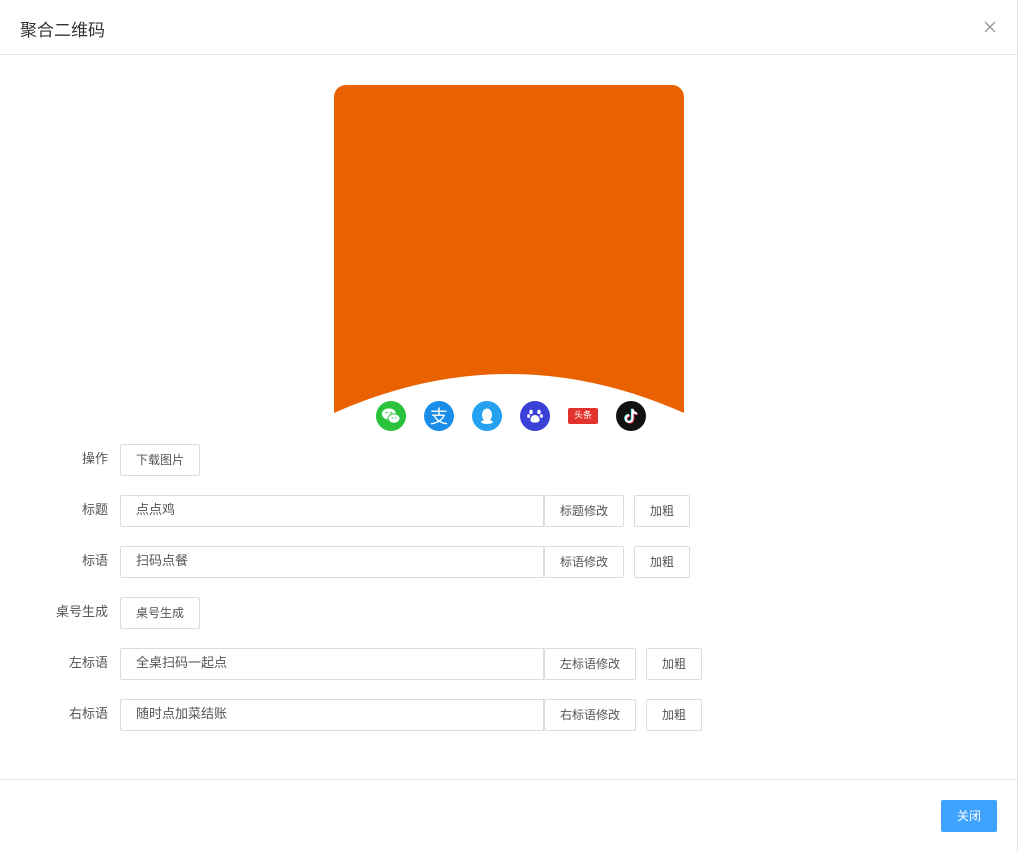  I want to click on left-slogan-label: 左标语, so click(88, 663).